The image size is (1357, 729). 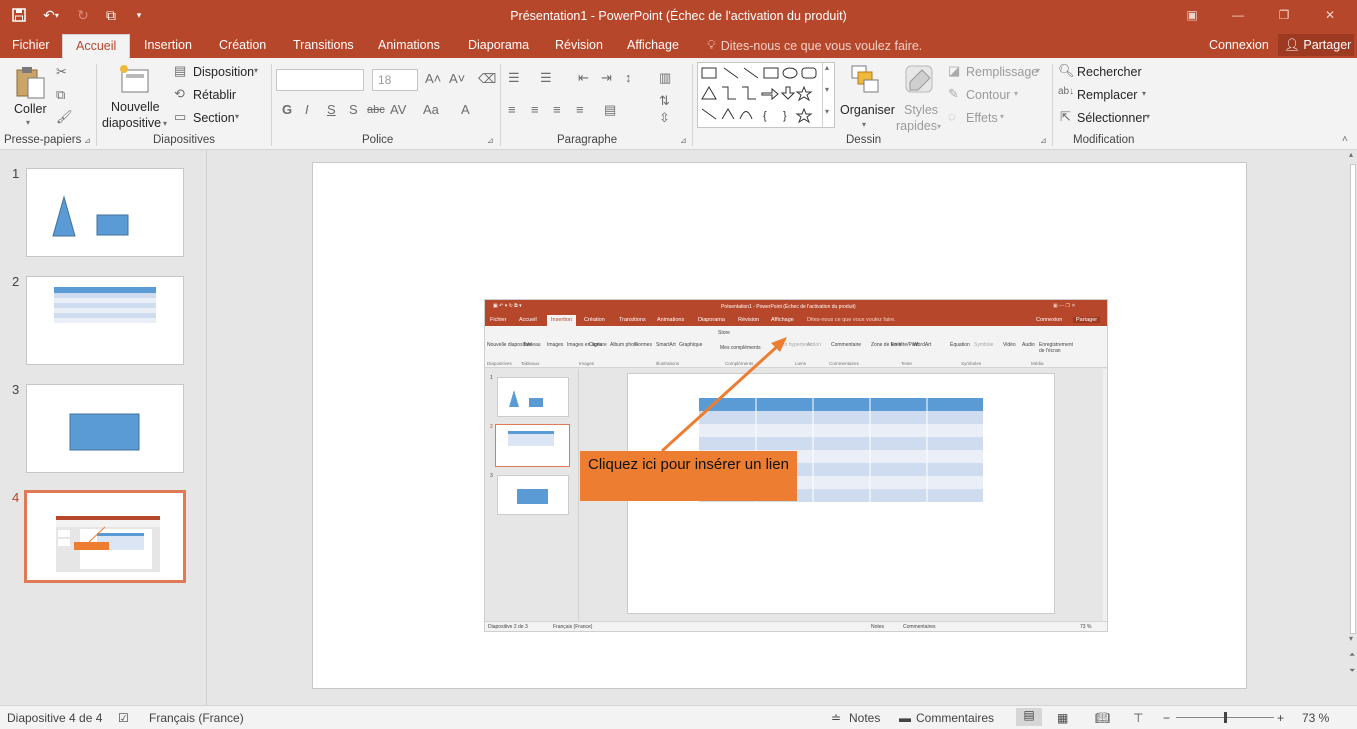 What do you see at coordinates (1166, 718) in the screenshot?
I see `zoom-out-icon: −` at bounding box center [1166, 718].